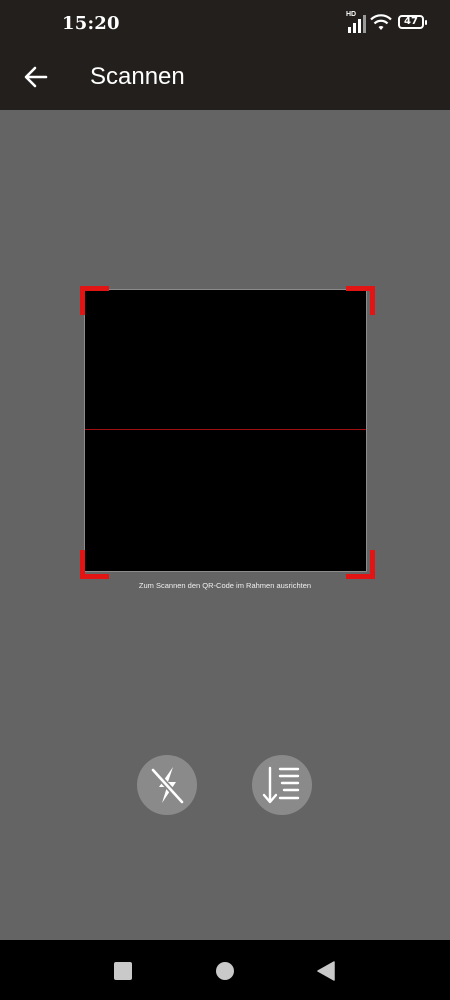  Describe the element at coordinates (123, 971) in the screenshot. I see `recents-square-icon` at that location.